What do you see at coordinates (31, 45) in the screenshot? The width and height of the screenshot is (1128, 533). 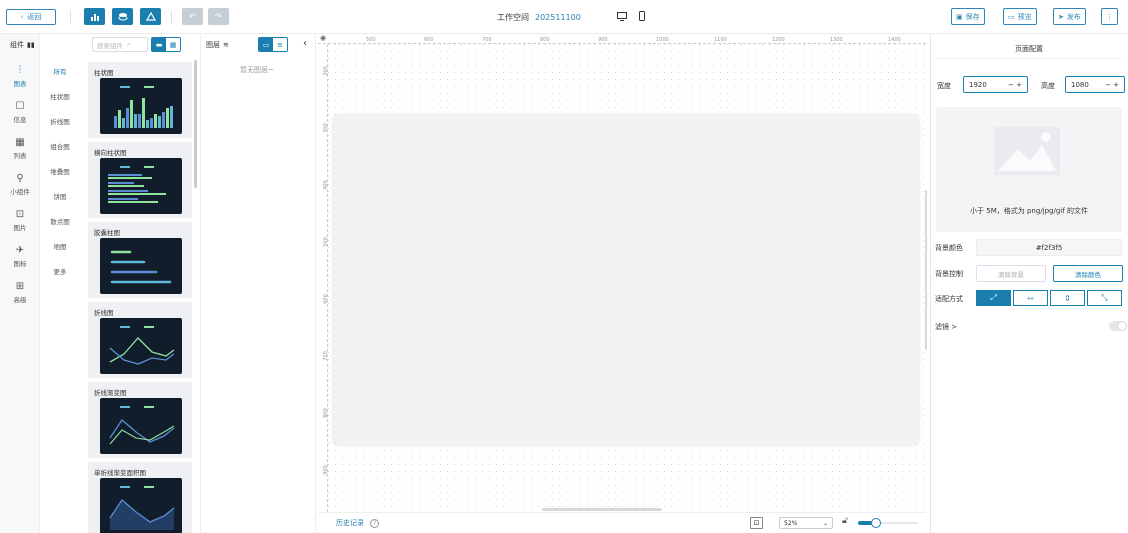 I see `bar-chart-icon: ▮▮` at bounding box center [31, 45].